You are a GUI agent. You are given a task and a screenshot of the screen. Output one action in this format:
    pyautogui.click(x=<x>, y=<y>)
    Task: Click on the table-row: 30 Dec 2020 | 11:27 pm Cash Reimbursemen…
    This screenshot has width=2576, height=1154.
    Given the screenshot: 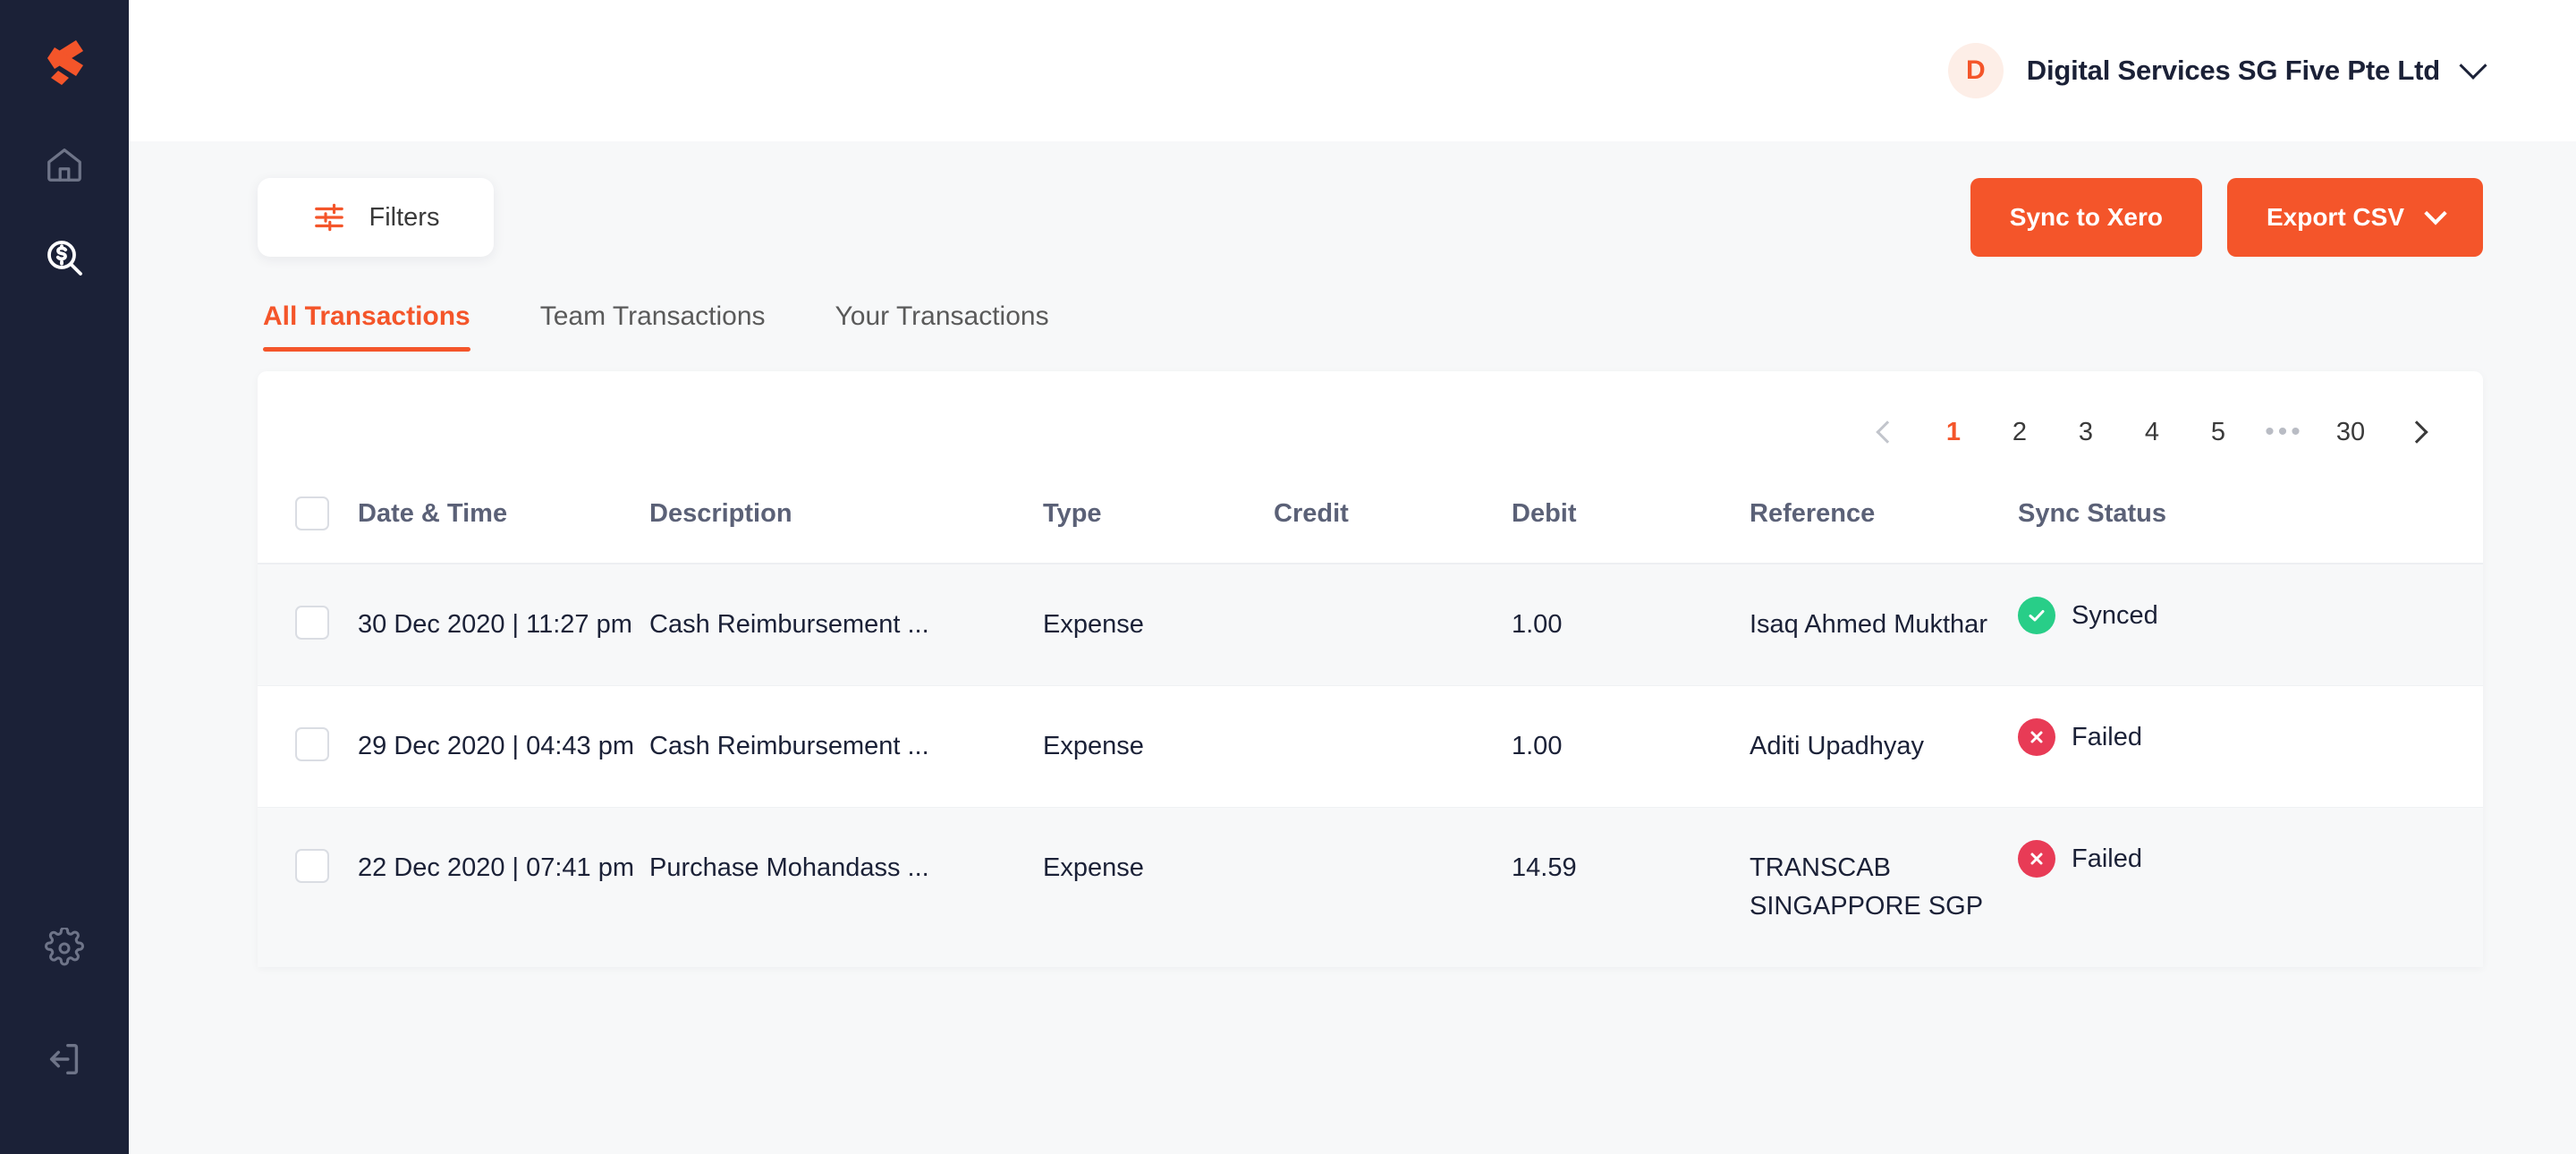 What is the action you would take?
    pyautogui.click(x=1370, y=625)
    